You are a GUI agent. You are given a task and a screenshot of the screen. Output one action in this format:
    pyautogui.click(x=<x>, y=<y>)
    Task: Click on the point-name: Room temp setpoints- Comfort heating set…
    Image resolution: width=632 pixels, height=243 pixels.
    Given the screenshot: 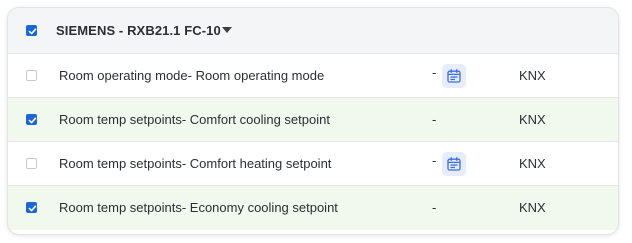 What is the action you would take?
    pyautogui.click(x=195, y=163)
    